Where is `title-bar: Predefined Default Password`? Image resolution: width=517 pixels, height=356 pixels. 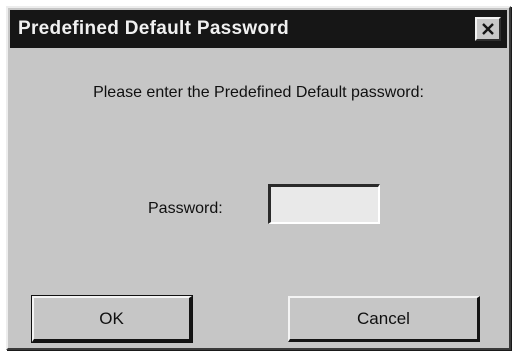
title-bar: Predefined Default Password is located at coordinates (258, 29).